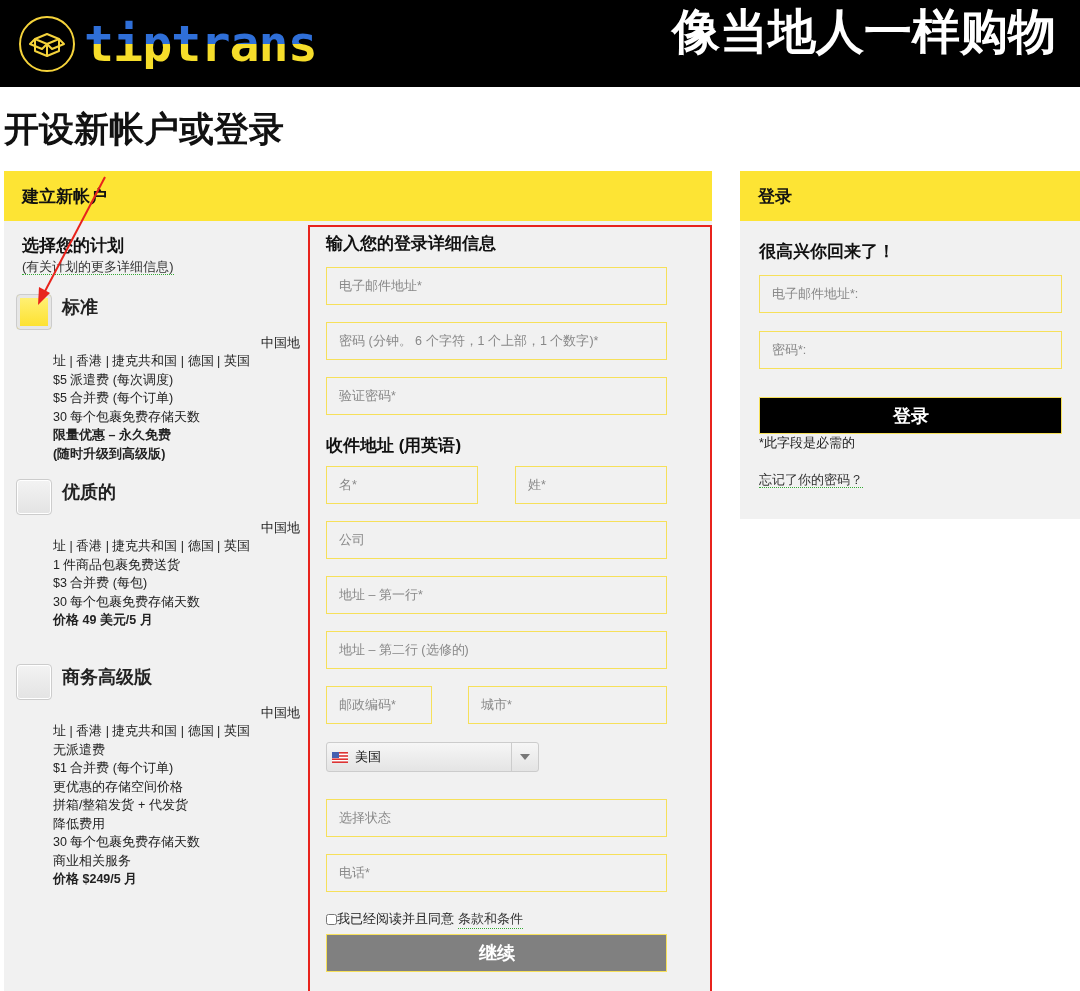  Describe the element at coordinates (496, 341) in the screenshot. I see `input-field: 密码 (分钟。 6 个字符，1 个上部，1 个数字)*` at that location.